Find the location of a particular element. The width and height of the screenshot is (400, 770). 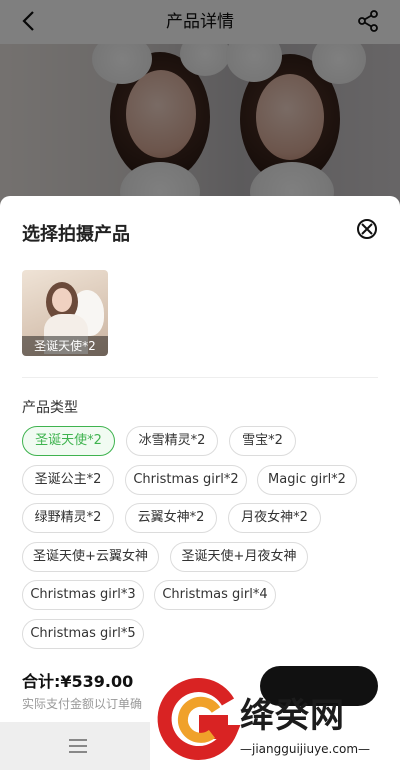

chip-product-type: Christmas girl*3 is located at coordinates (83, 595).